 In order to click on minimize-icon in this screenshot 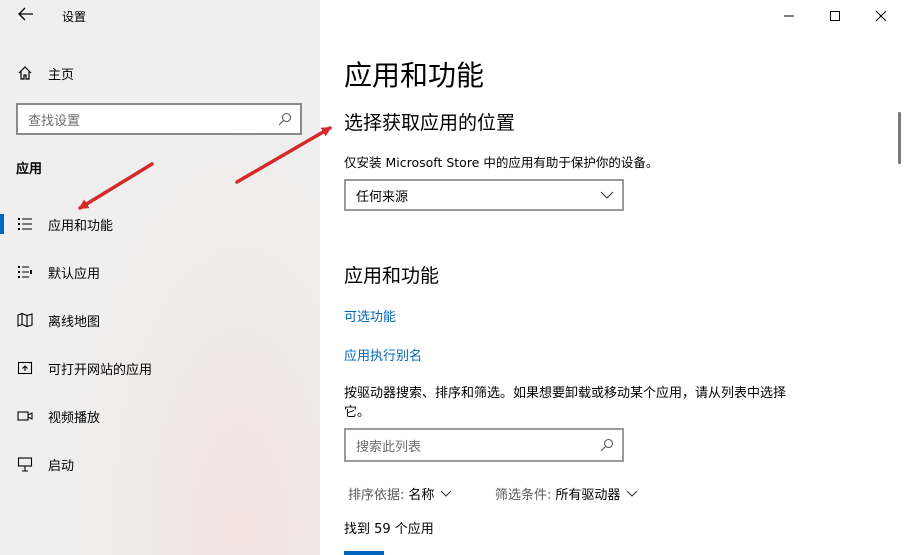, I will do `click(789, 16)`.